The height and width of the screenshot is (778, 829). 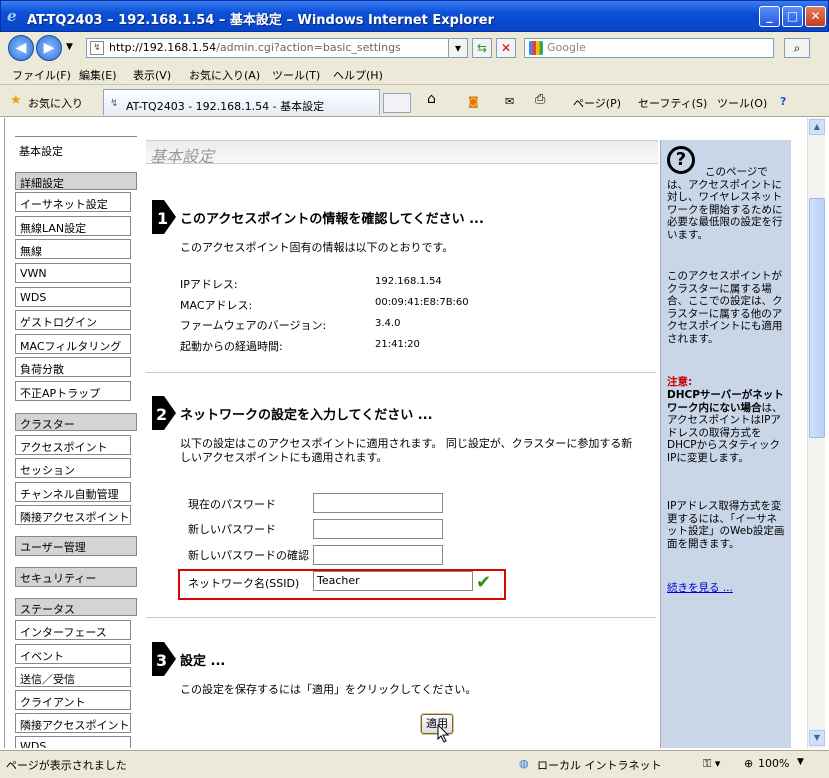 What do you see at coordinates (73, 202) in the screenshot?
I see `sidebar-item-ethernet: イーサネット設定` at bounding box center [73, 202].